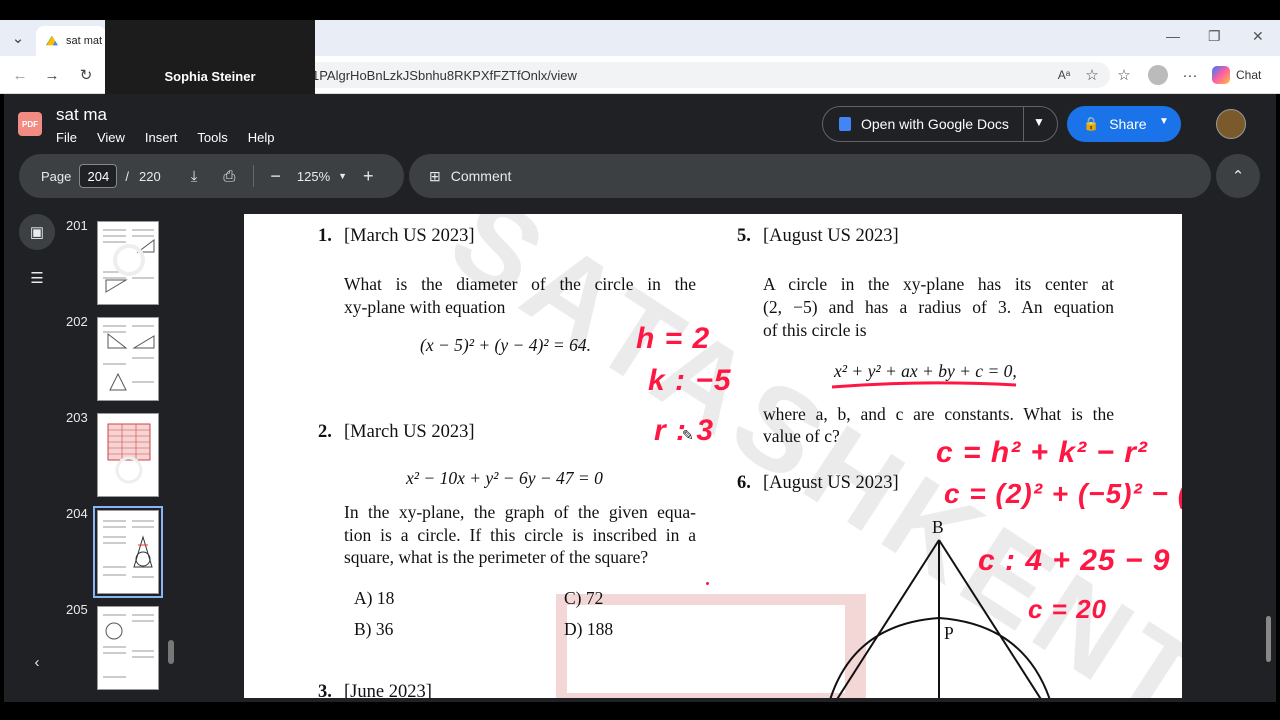 The height and width of the screenshot is (720, 1280). Describe the element at coordinates (77, 609) in the screenshot. I see `thumbnail-number: 205` at that location.